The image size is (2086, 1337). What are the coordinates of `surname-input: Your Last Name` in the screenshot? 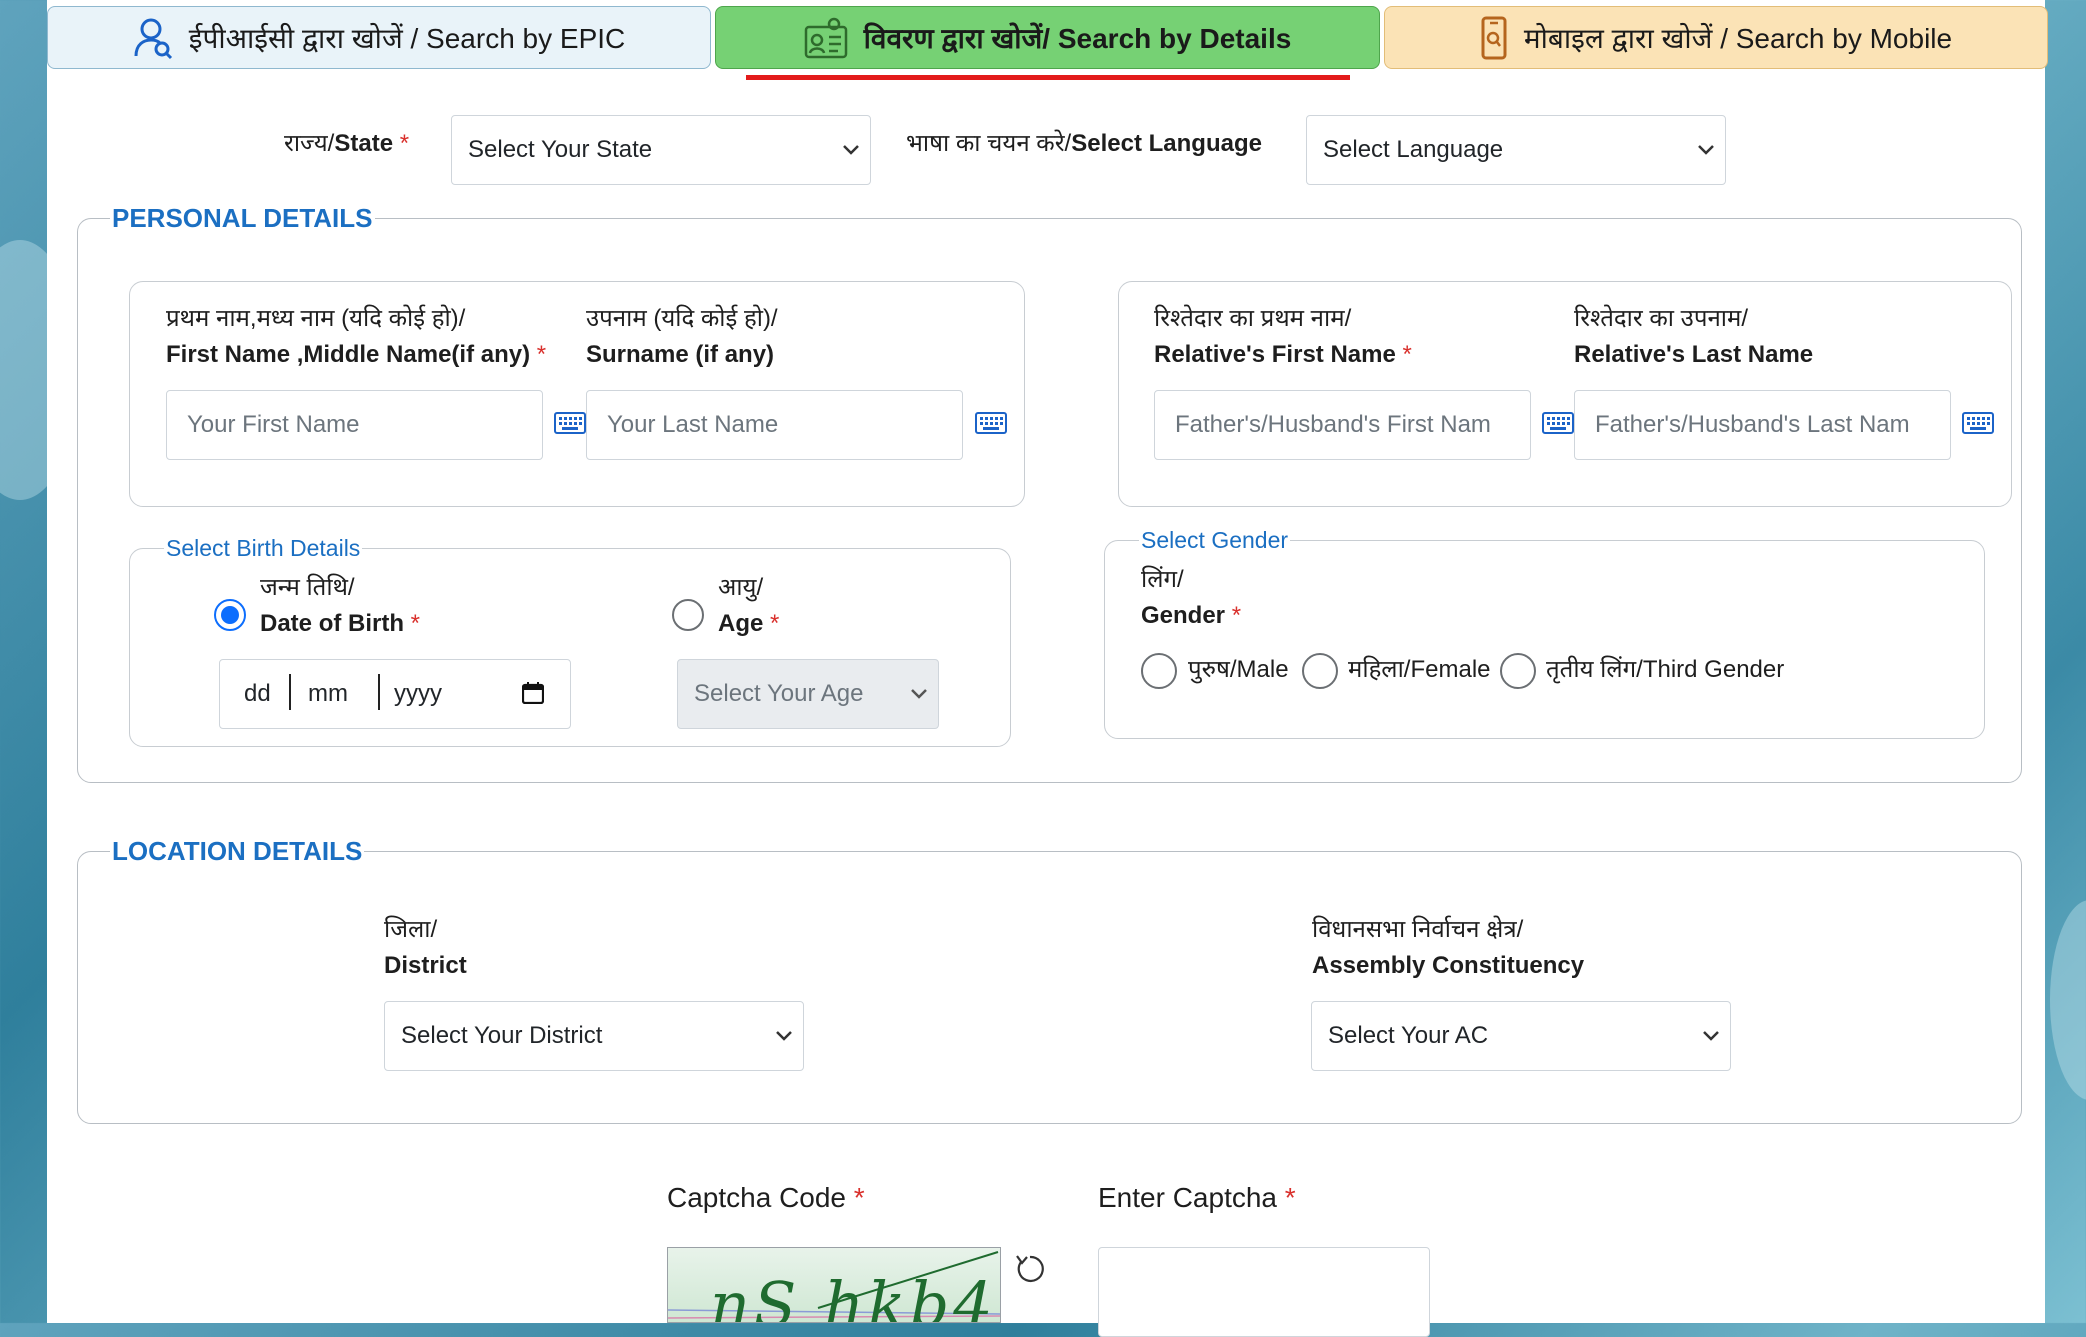 It's located at (774, 425).